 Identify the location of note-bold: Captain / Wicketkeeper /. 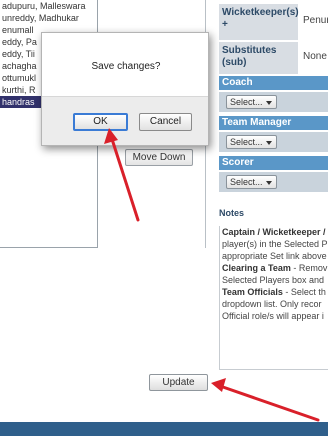
(274, 232).